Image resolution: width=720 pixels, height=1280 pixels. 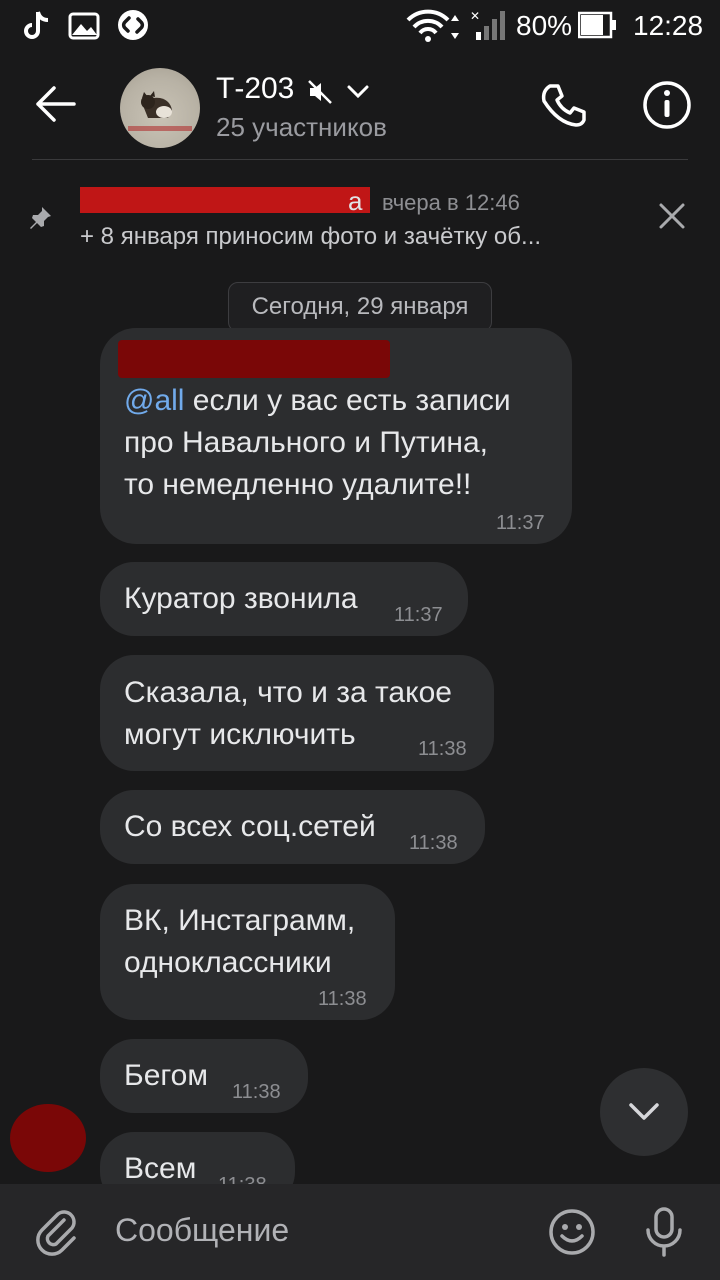 I want to click on message-line: одноклассники, so click(x=228, y=962).